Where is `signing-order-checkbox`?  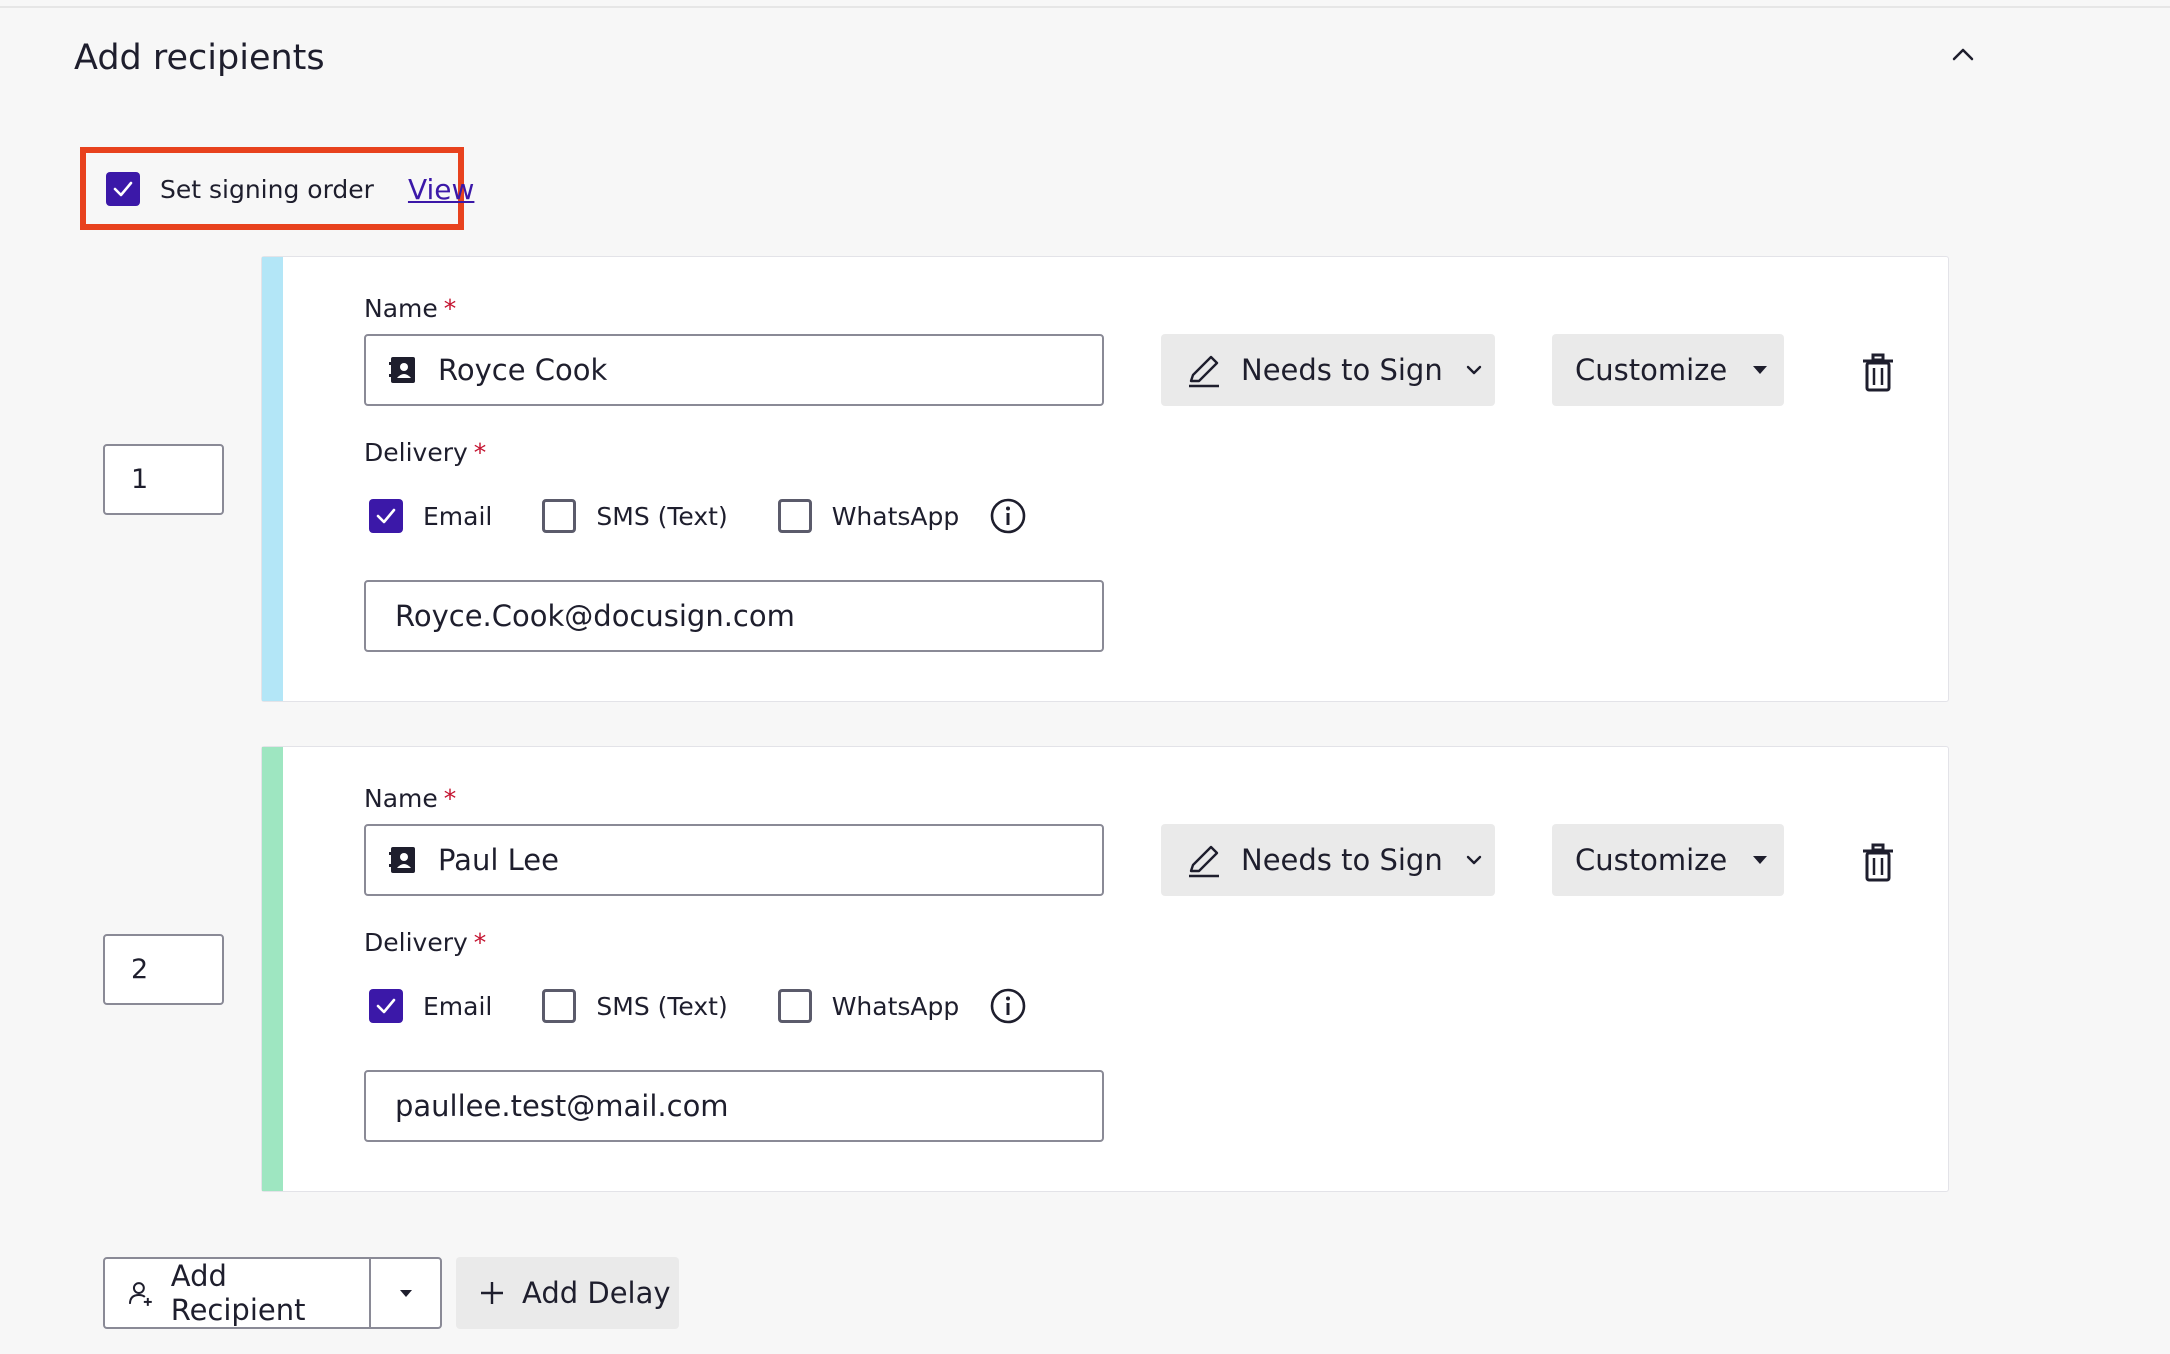
signing-order-checkbox is located at coordinates (123, 189).